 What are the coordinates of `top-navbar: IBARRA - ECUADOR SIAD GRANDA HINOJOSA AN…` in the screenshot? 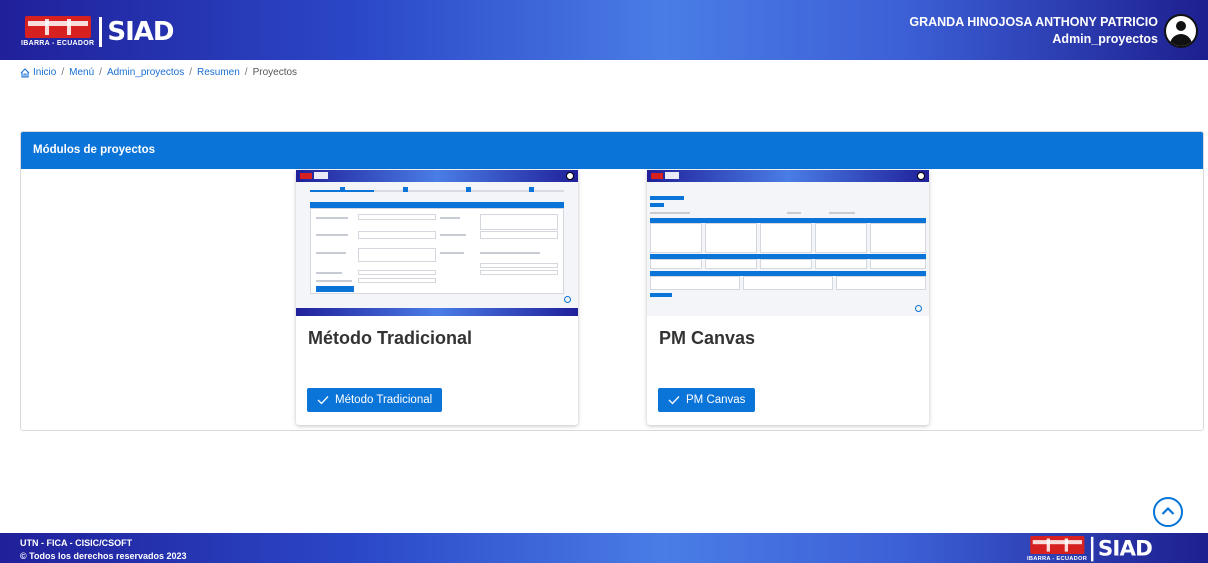 It's located at (604, 30).